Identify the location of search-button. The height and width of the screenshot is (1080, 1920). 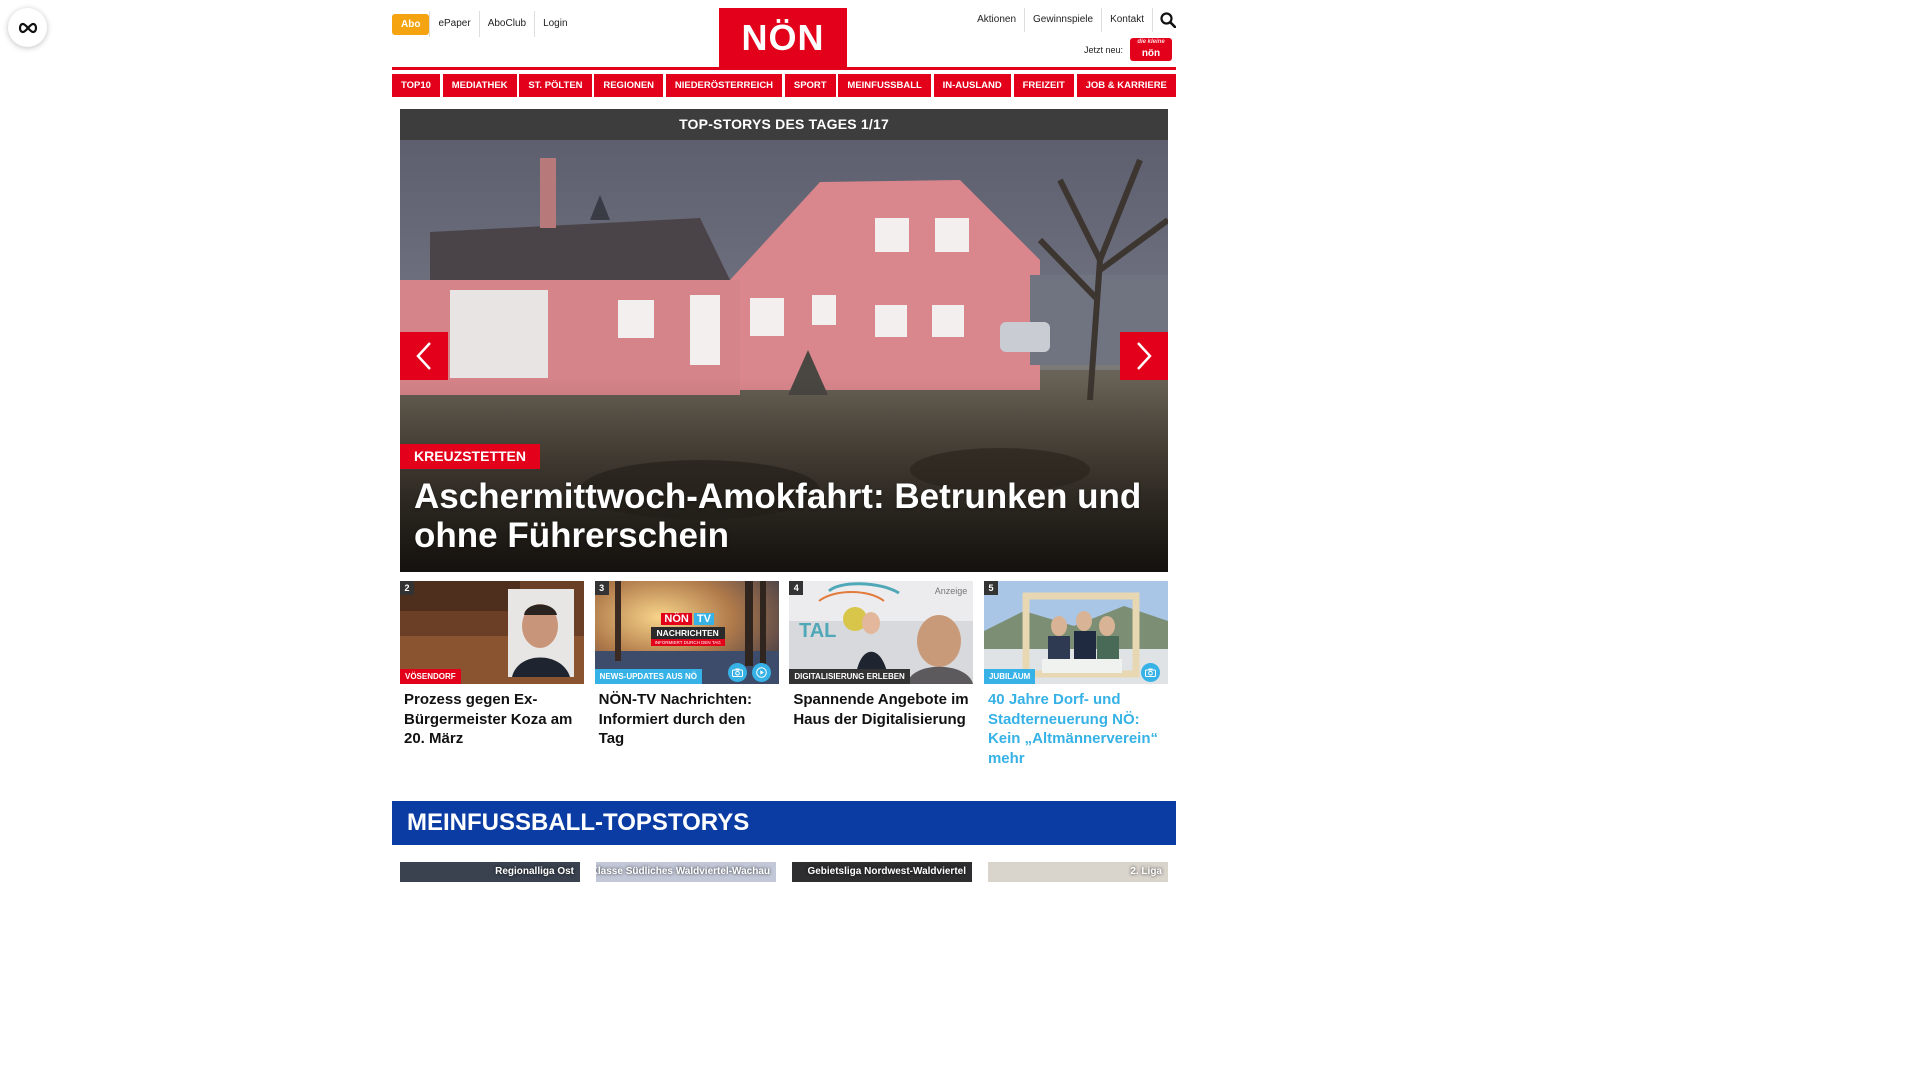
(1164, 20).